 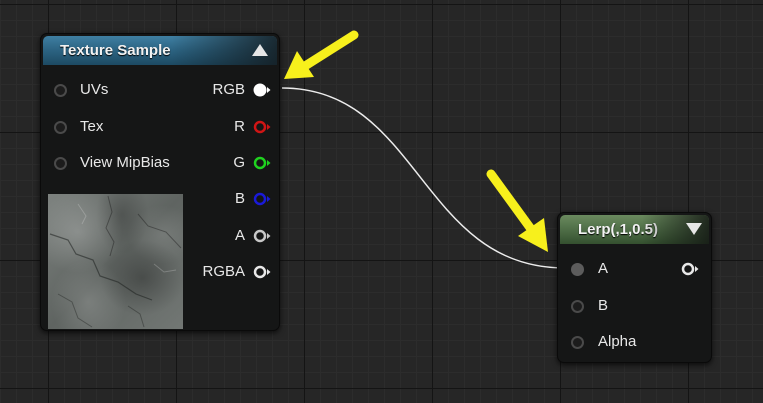 What do you see at coordinates (634, 287) in the screenshot?
I see `lerp-node: Lerp(,1,0.5) A B Alpha` at bounding box center [634, 287].